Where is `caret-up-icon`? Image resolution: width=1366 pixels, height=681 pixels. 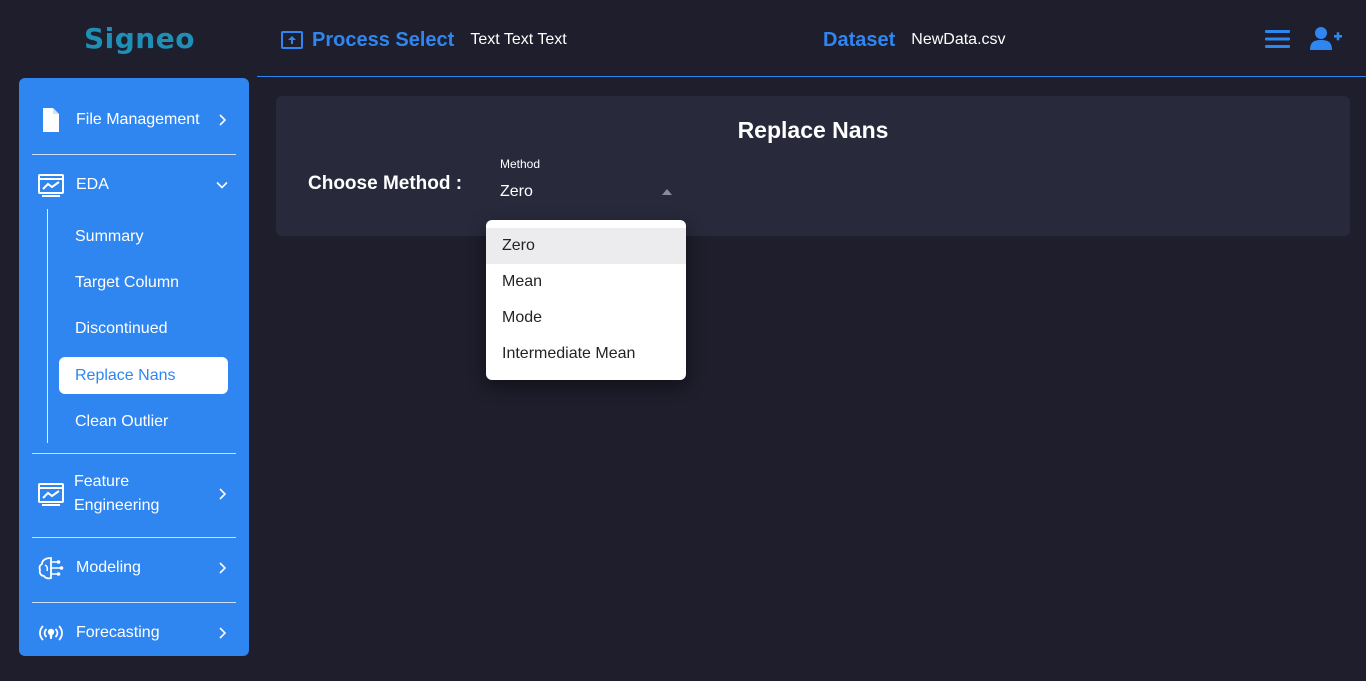 caret-up-icon is located at coordinates (667, 192).